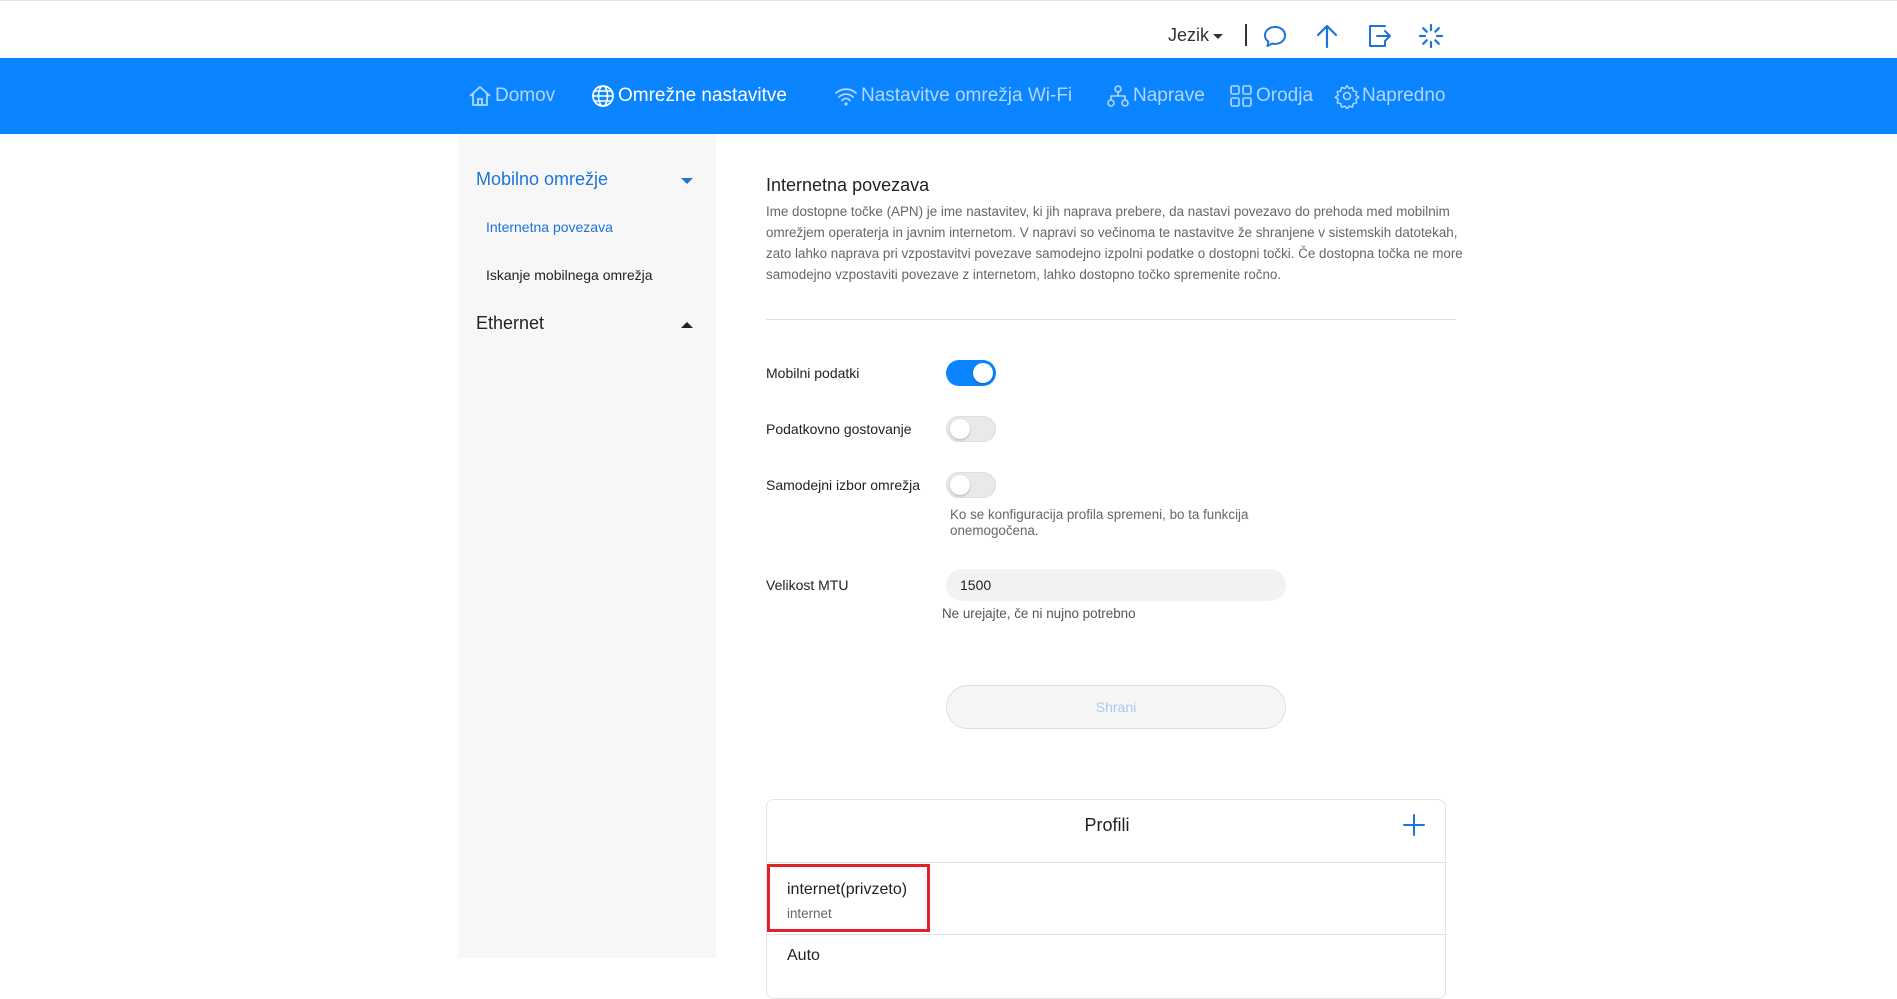  Describe the element at coordinates (848, 185) in the screenshot. I see `page-title: Internetna povezava` at that location.